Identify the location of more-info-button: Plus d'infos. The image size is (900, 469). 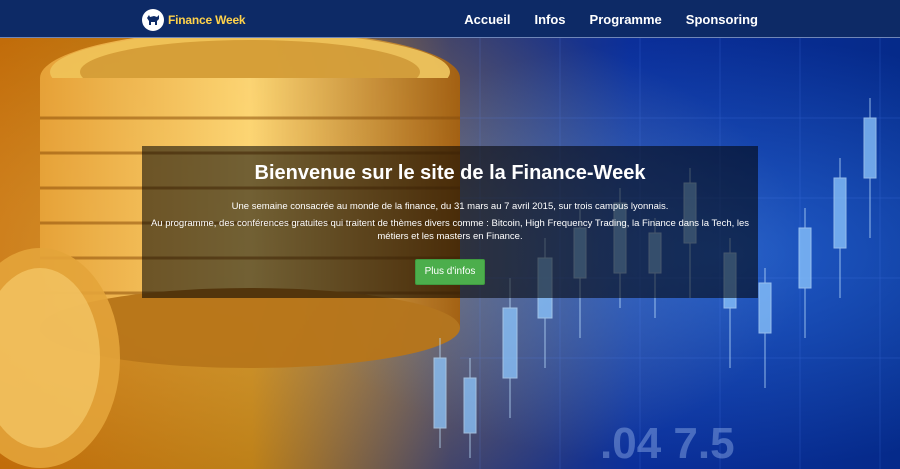
(450, 272).